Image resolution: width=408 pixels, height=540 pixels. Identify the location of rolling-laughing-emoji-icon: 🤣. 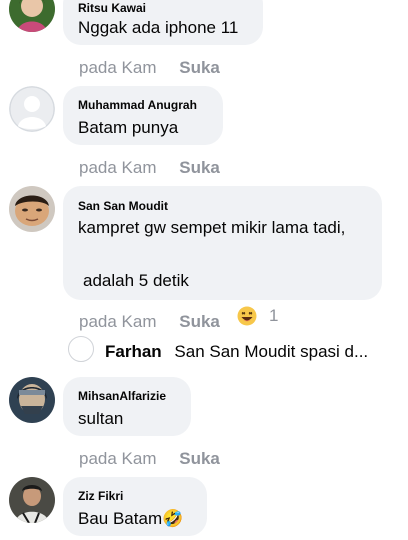
(173, 518).